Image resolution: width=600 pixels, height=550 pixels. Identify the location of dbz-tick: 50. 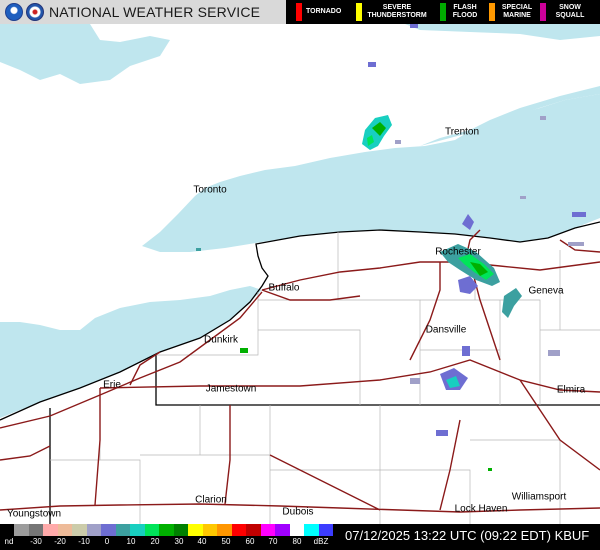
(226, 541).